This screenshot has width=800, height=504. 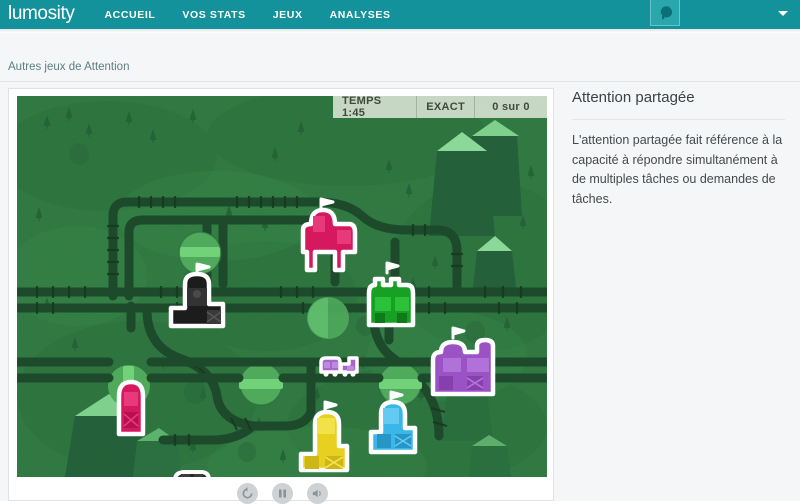 I want to click on nav-analyses: ANALYSES, so click(x=360, y=15).